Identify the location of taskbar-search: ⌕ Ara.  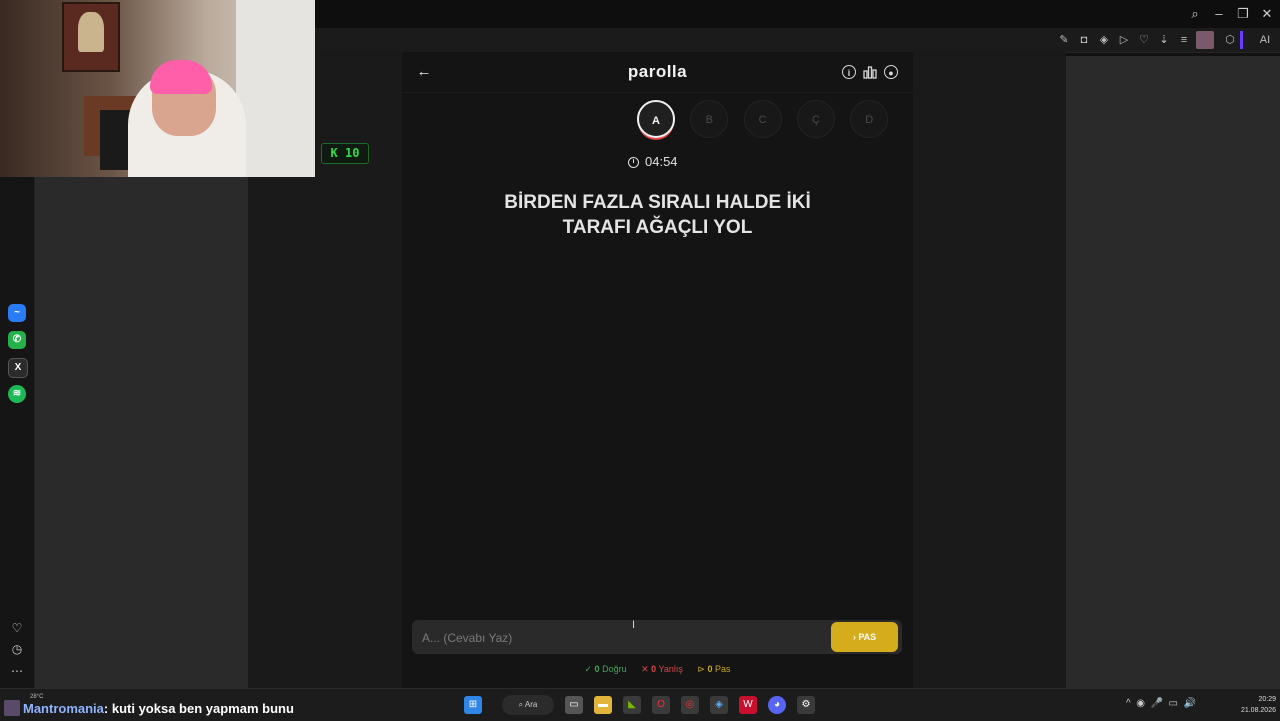
(528, 705).